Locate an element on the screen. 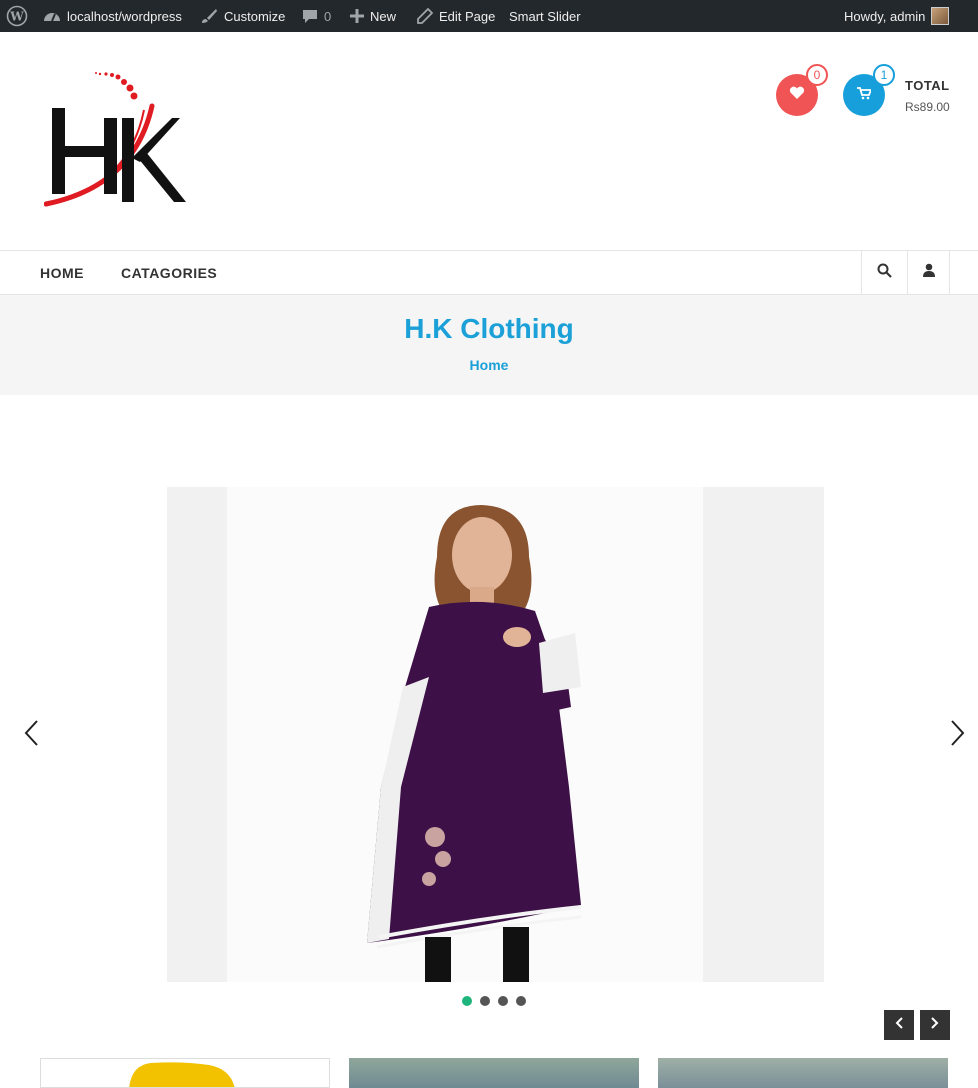 The height and width of the screenshot is (1088, 978). search-icon is located at coordinates (884, 273).